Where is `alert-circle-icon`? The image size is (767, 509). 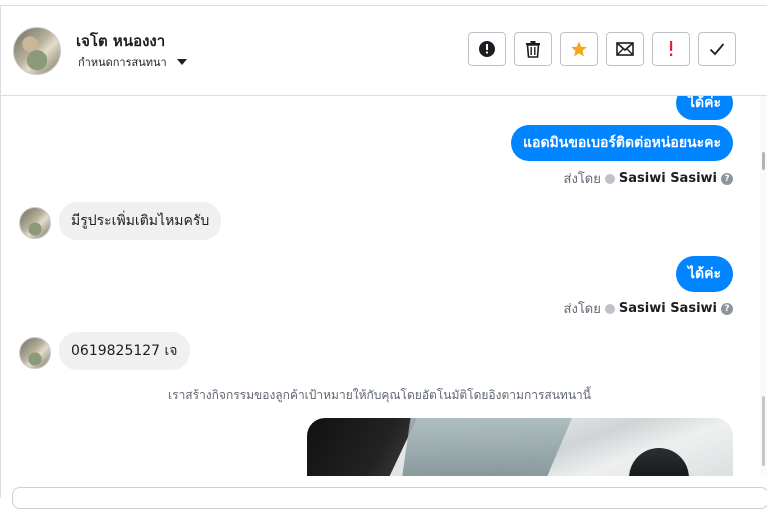
alert-circle-icon is located at coordinates (487, 49).